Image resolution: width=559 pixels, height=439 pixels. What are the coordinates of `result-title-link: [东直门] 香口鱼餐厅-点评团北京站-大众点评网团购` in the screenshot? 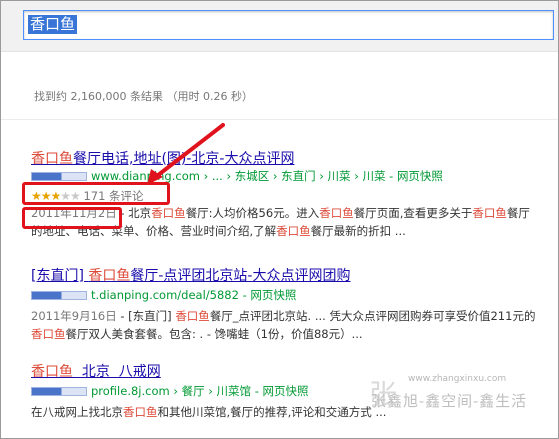 It's located at (291, 276).